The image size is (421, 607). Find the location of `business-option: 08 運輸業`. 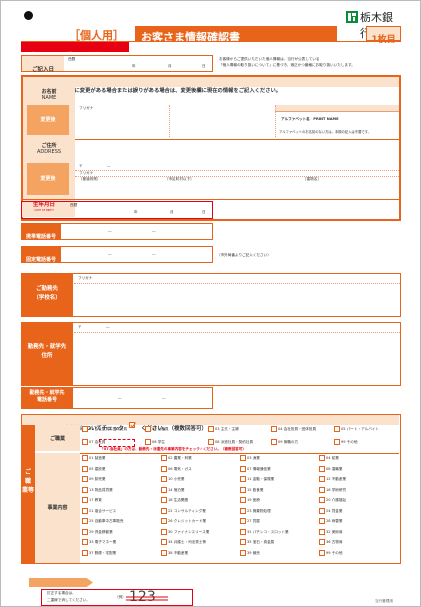

business-option: 08 運輸業 is located at coordinates (331, 468).